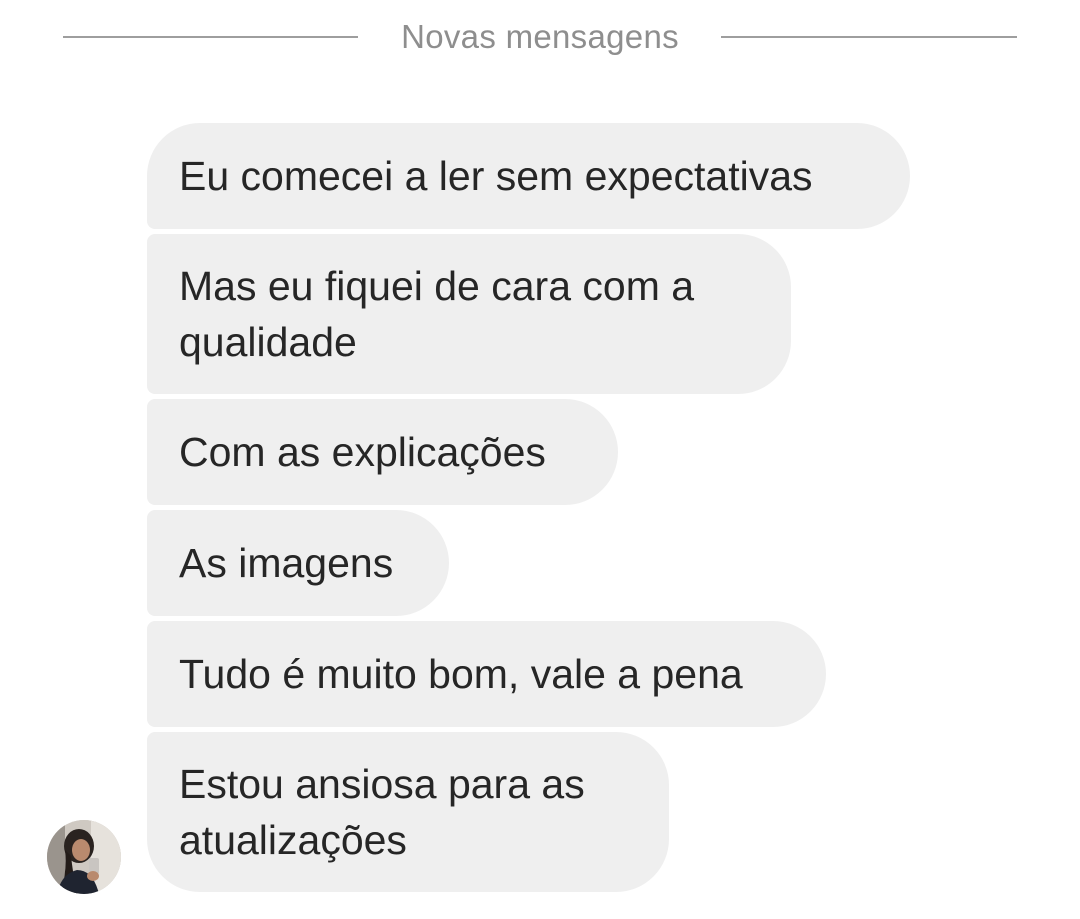 The height and width of the screenshot is (919, 1080). I want to click on message-bubble: As imagens, so click(298, 563).